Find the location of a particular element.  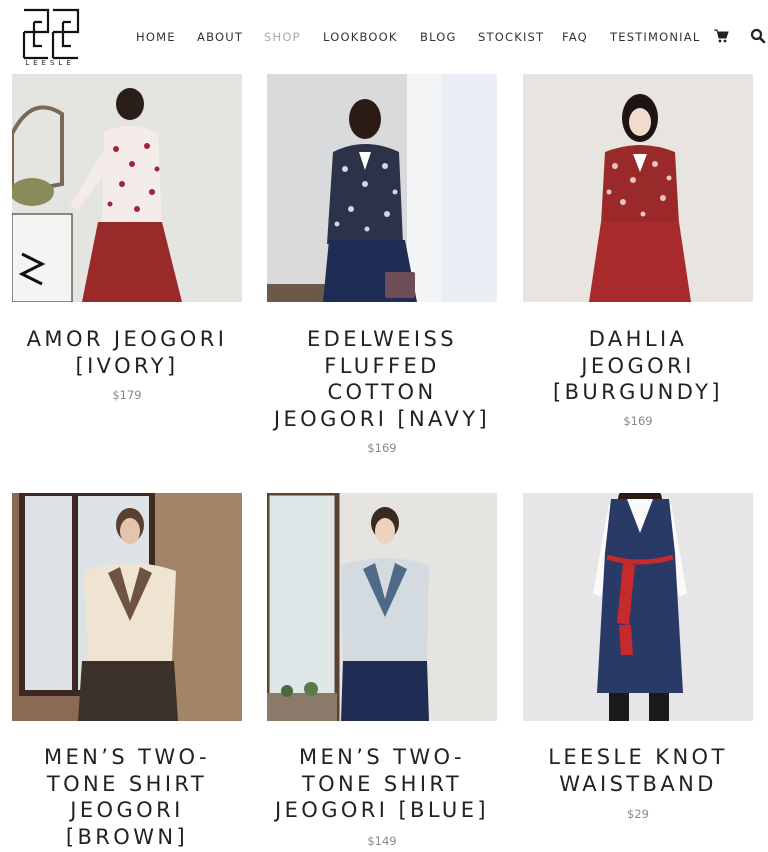

product-title: EDELWEISS FLUFFED COTTON JEOGORI [NAVY] is located at coordinates (382, 379).